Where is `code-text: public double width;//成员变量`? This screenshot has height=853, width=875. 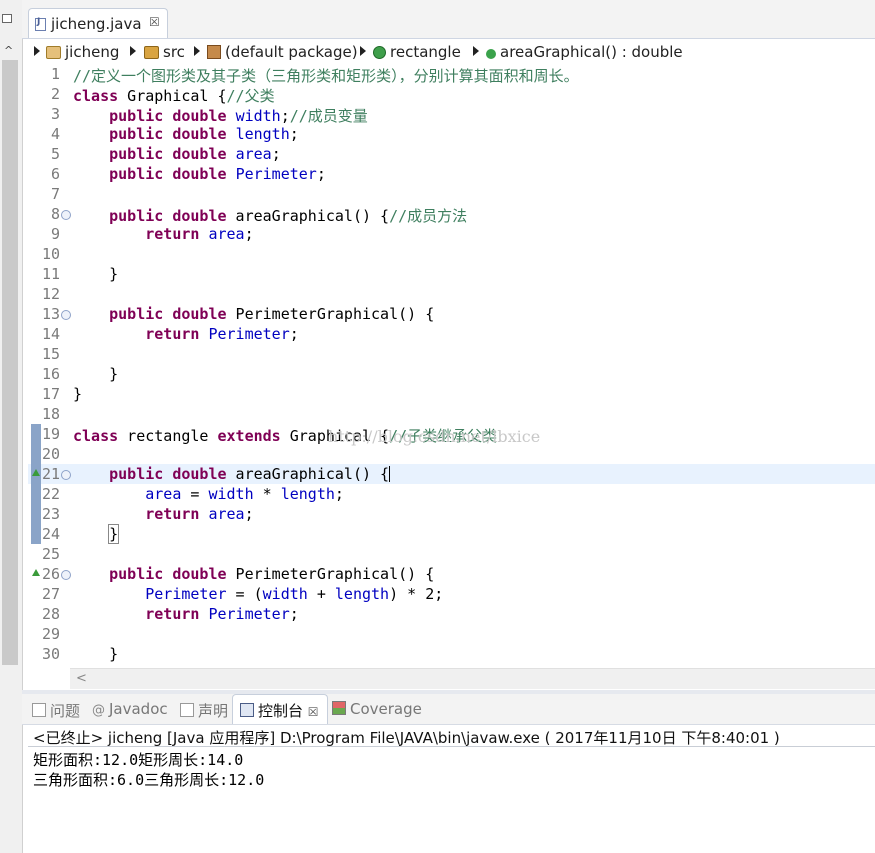
code-text: public double width;//成员变量 is located at coordinates (238, 116).